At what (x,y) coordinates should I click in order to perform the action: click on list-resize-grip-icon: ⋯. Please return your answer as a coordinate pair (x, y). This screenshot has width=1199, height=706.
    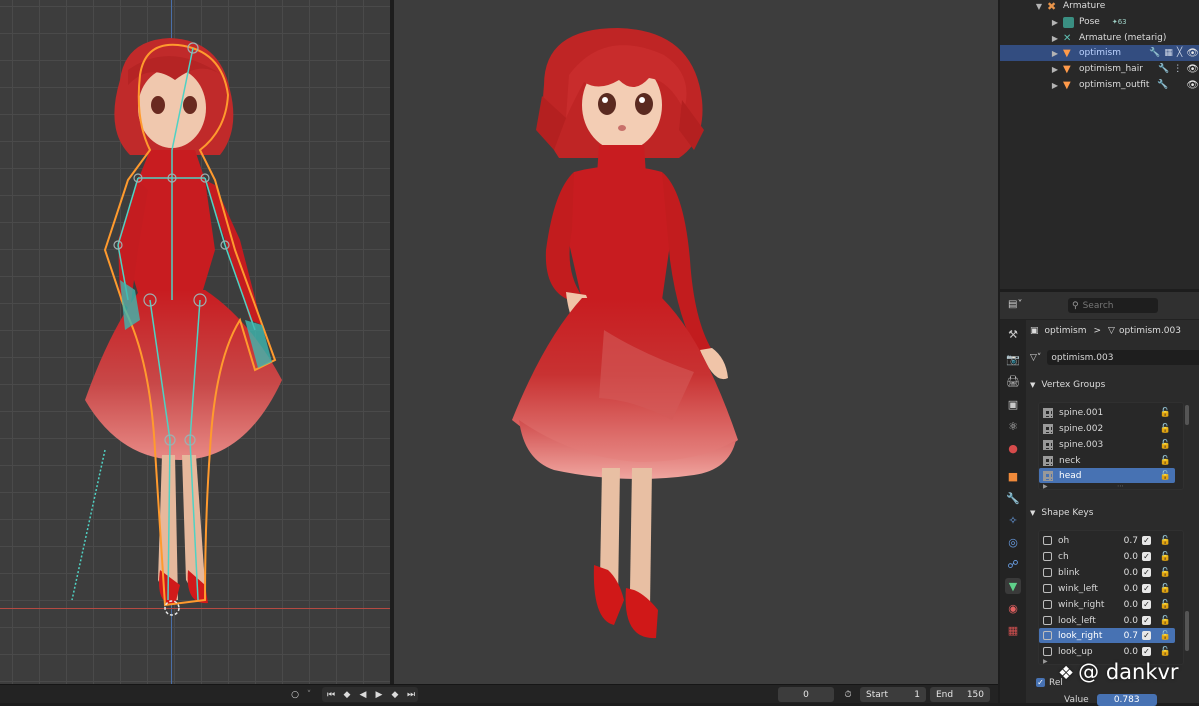
    Looking at the image, I should click on (1120, 486).